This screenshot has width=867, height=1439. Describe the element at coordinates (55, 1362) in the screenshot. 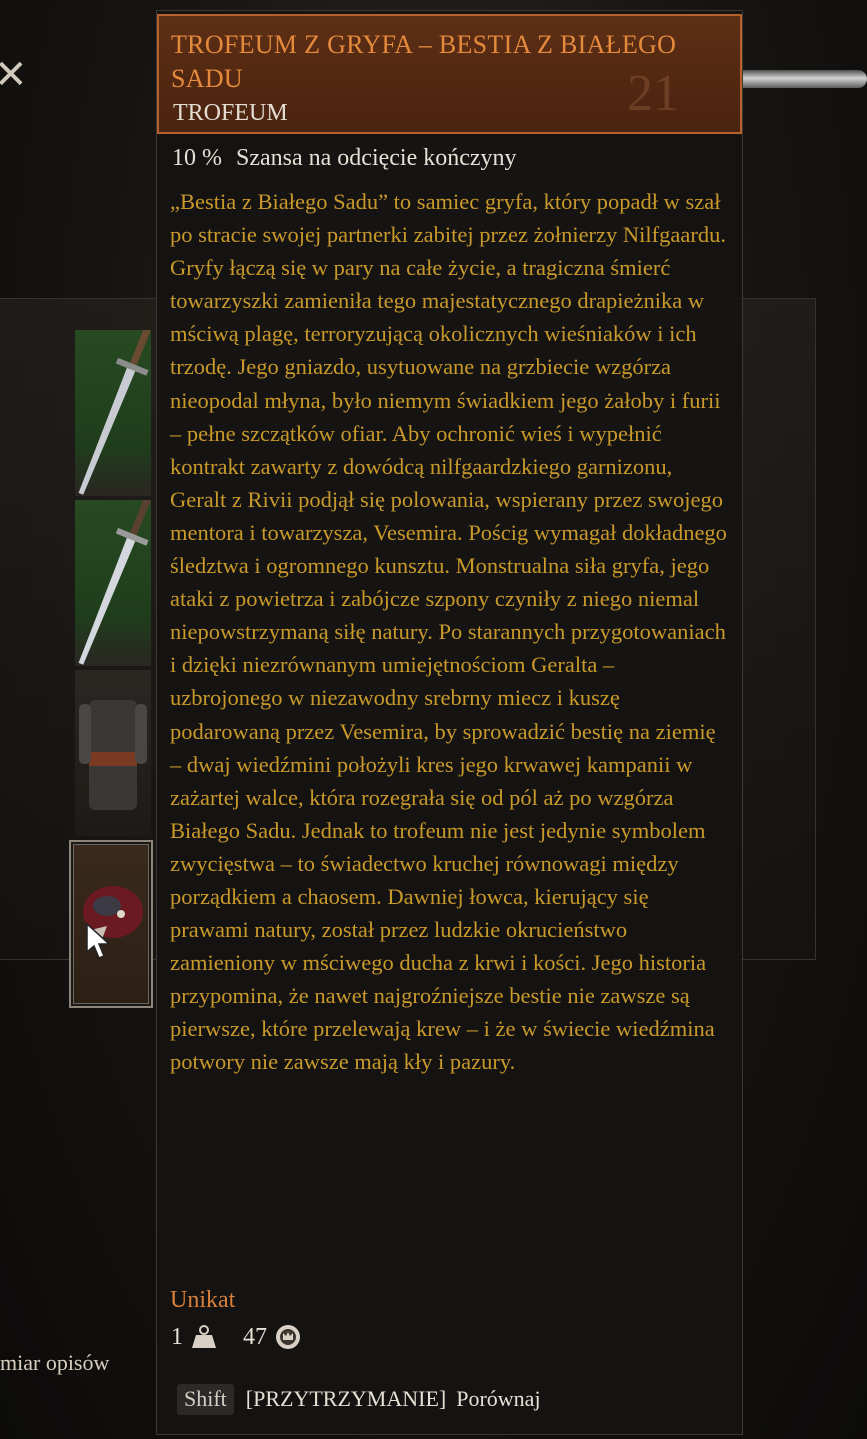

I see `description-size-label: miar opisów` at that location.